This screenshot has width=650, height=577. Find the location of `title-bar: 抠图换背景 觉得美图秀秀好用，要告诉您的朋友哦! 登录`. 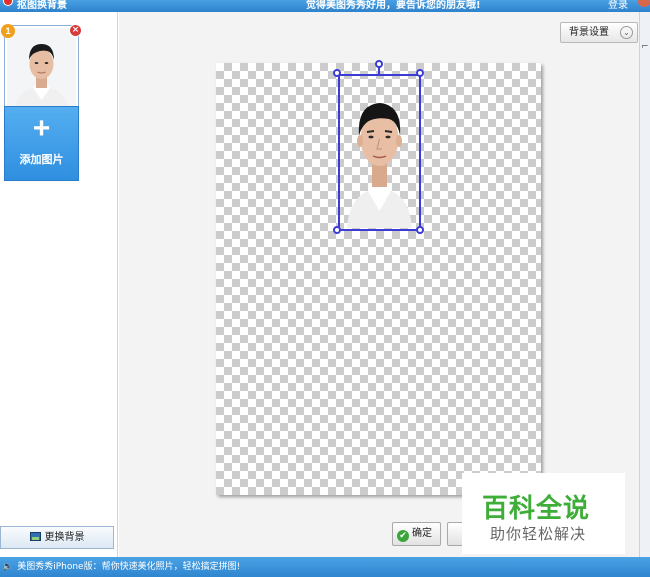

title-bar: 抠图换背景 觉得美图秀秀好用，要告诉您的朋友哦! 登录 is located at coordinates (325, 6).